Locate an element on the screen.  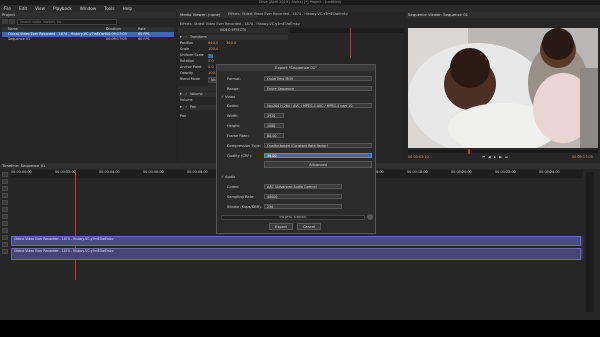
volume-label: Volume is located at coordinates (196, 94).